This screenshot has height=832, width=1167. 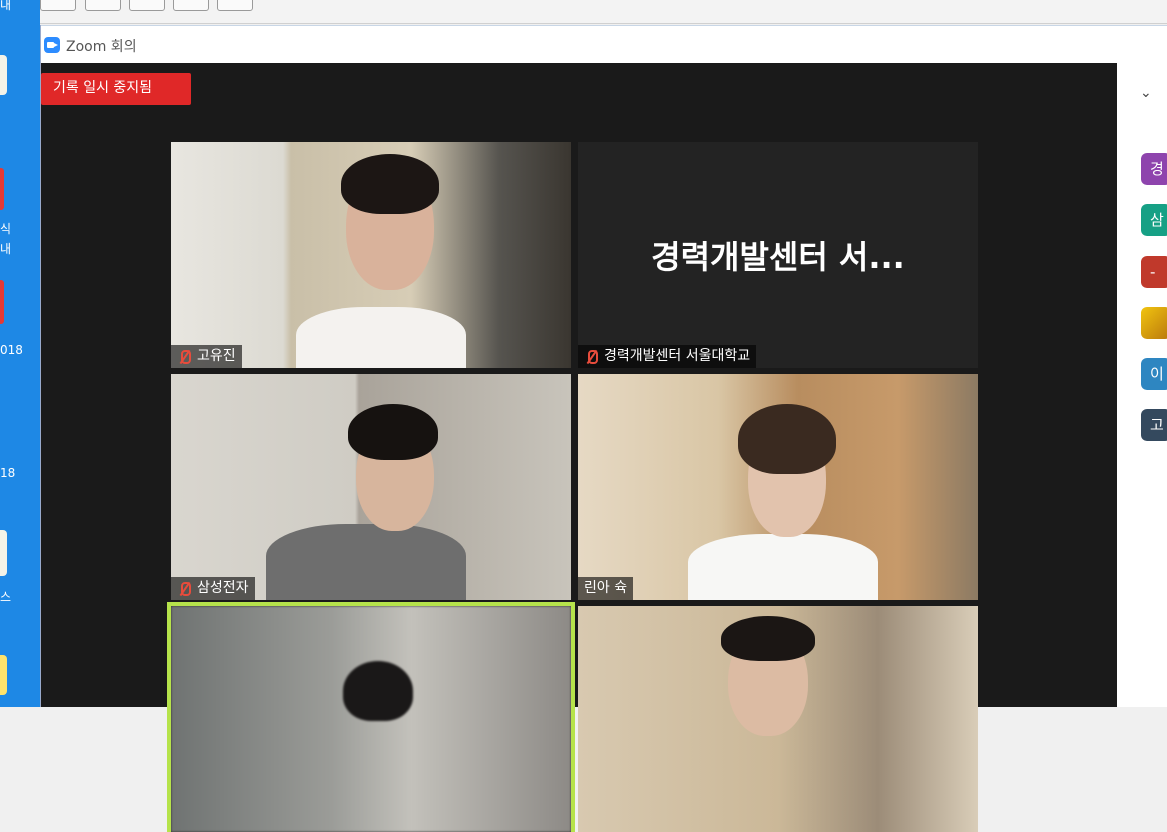 I want to click on desktop-label: 018, so click(x=11, y=350).